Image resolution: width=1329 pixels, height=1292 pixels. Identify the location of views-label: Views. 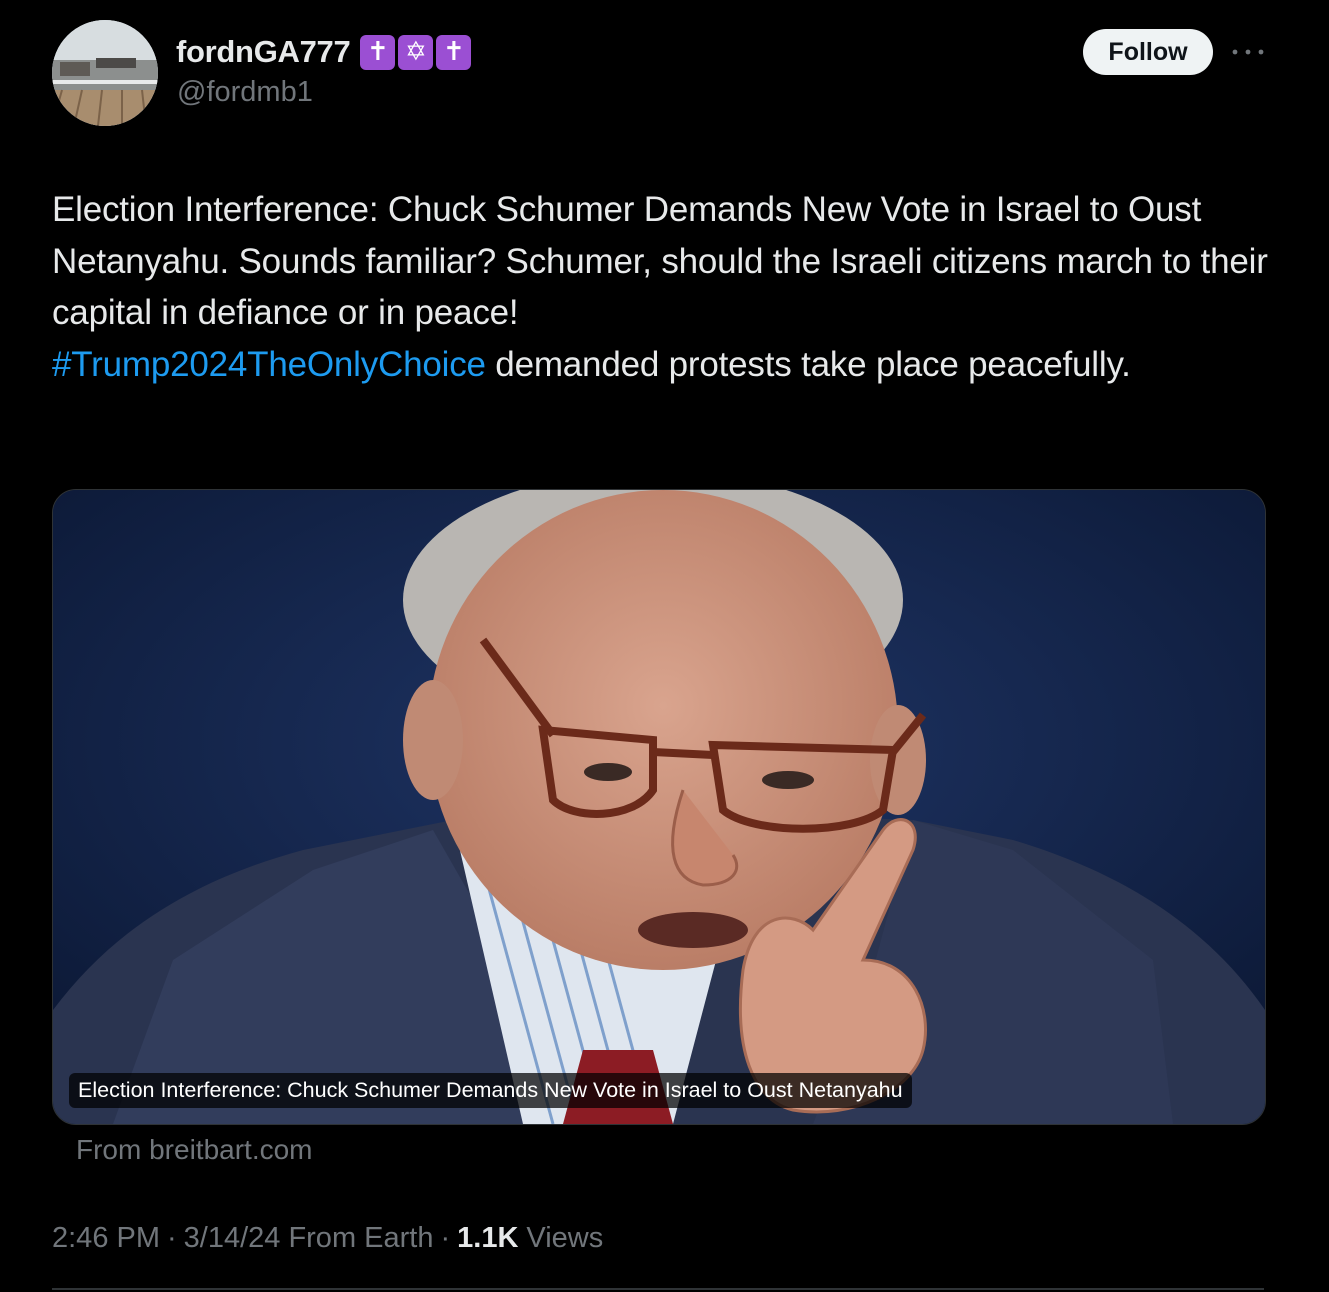
(565, 1238).